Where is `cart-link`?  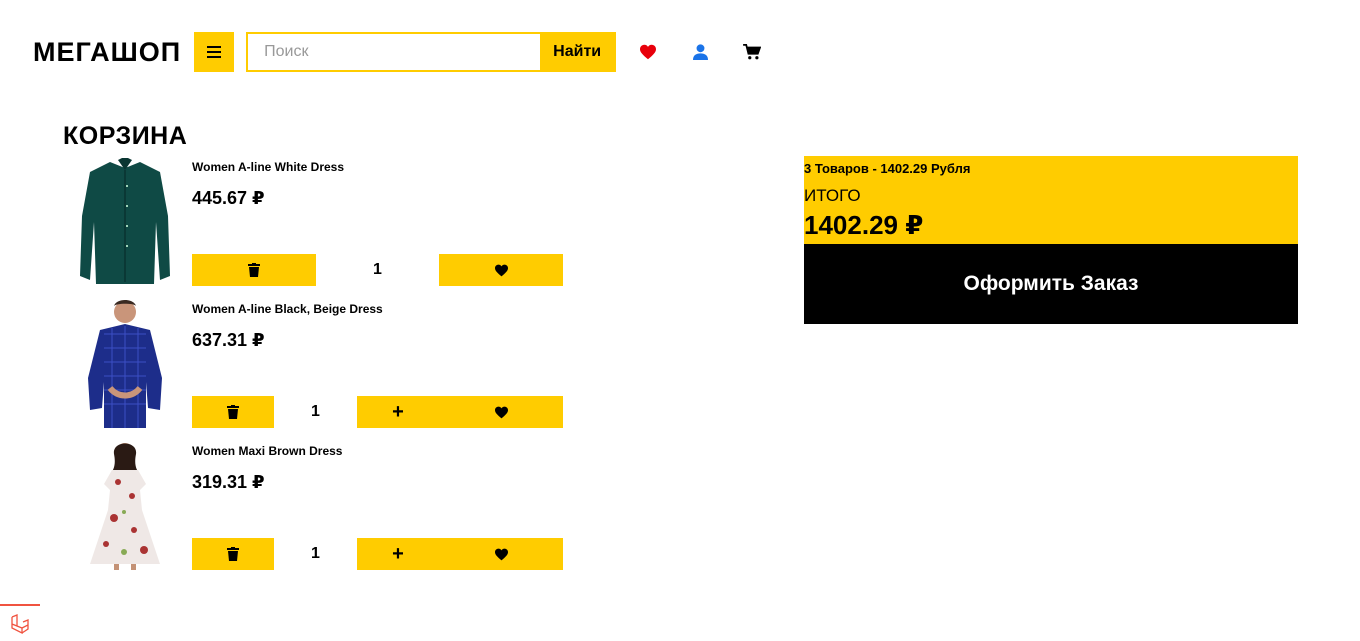 cart-link is located at coordinates (752, 52).